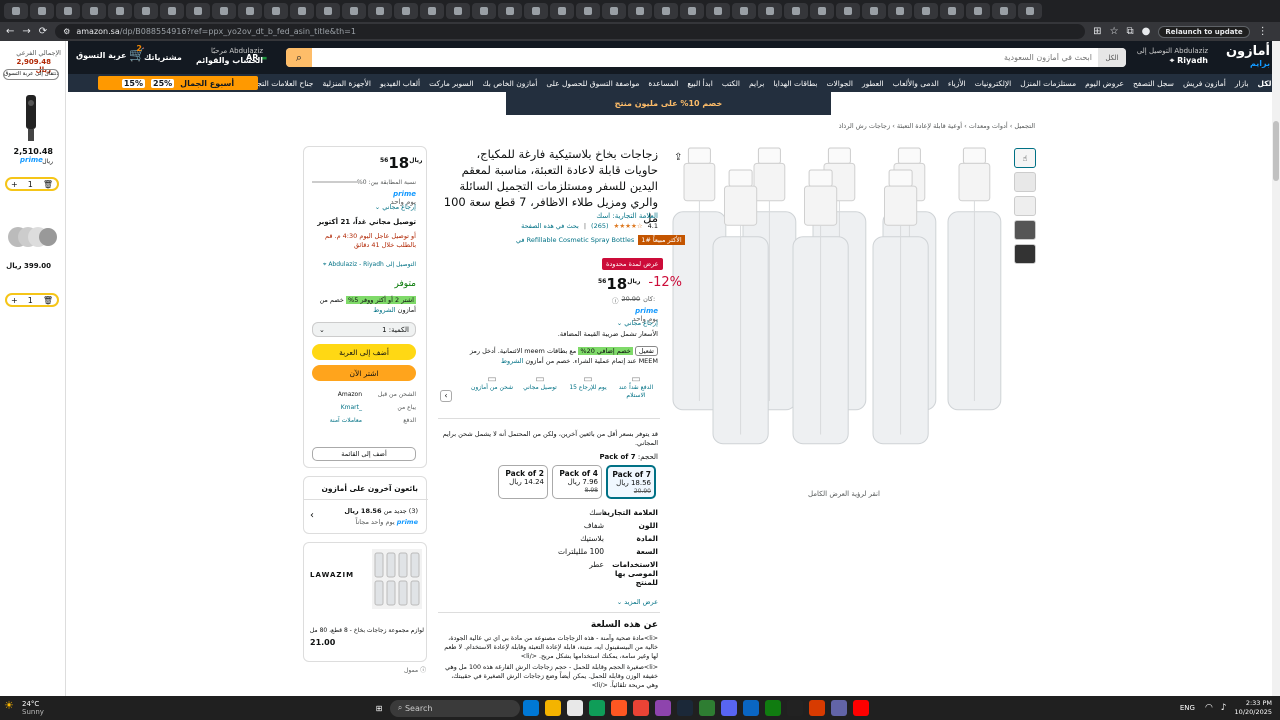  I want to click on nav-item: الأجهزة المنزلية, so click(346, 83).